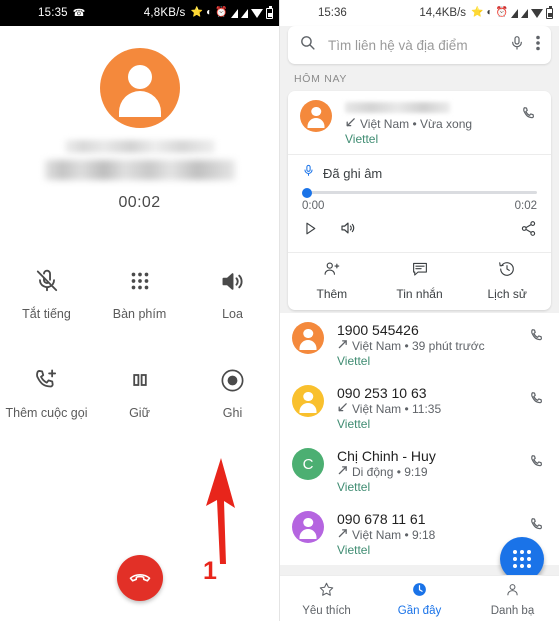 This screenshot has width=559, height=621. I want to click on recording-row: Đã ghi âm, so click(419, 168).